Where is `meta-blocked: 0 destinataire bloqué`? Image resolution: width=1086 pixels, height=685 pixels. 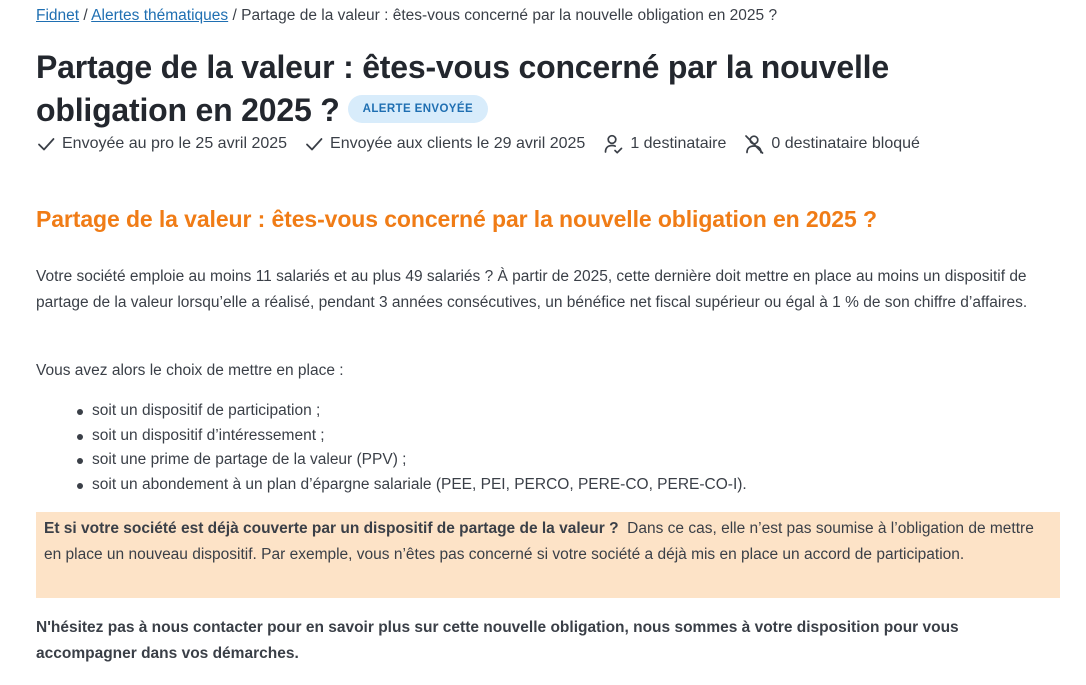 meta-blocked: 0 destinataire bloqué is located at coordinates (831, 144).